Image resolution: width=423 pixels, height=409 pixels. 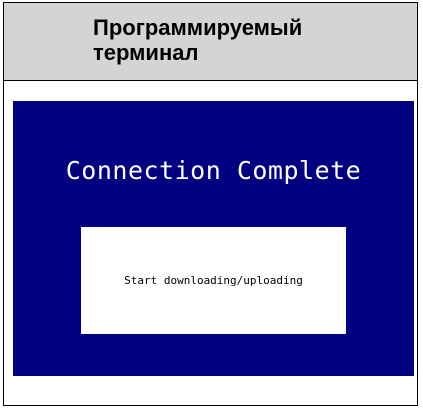 I want to click on header-title: Программируемый терминал, so click(x=243, y=40).